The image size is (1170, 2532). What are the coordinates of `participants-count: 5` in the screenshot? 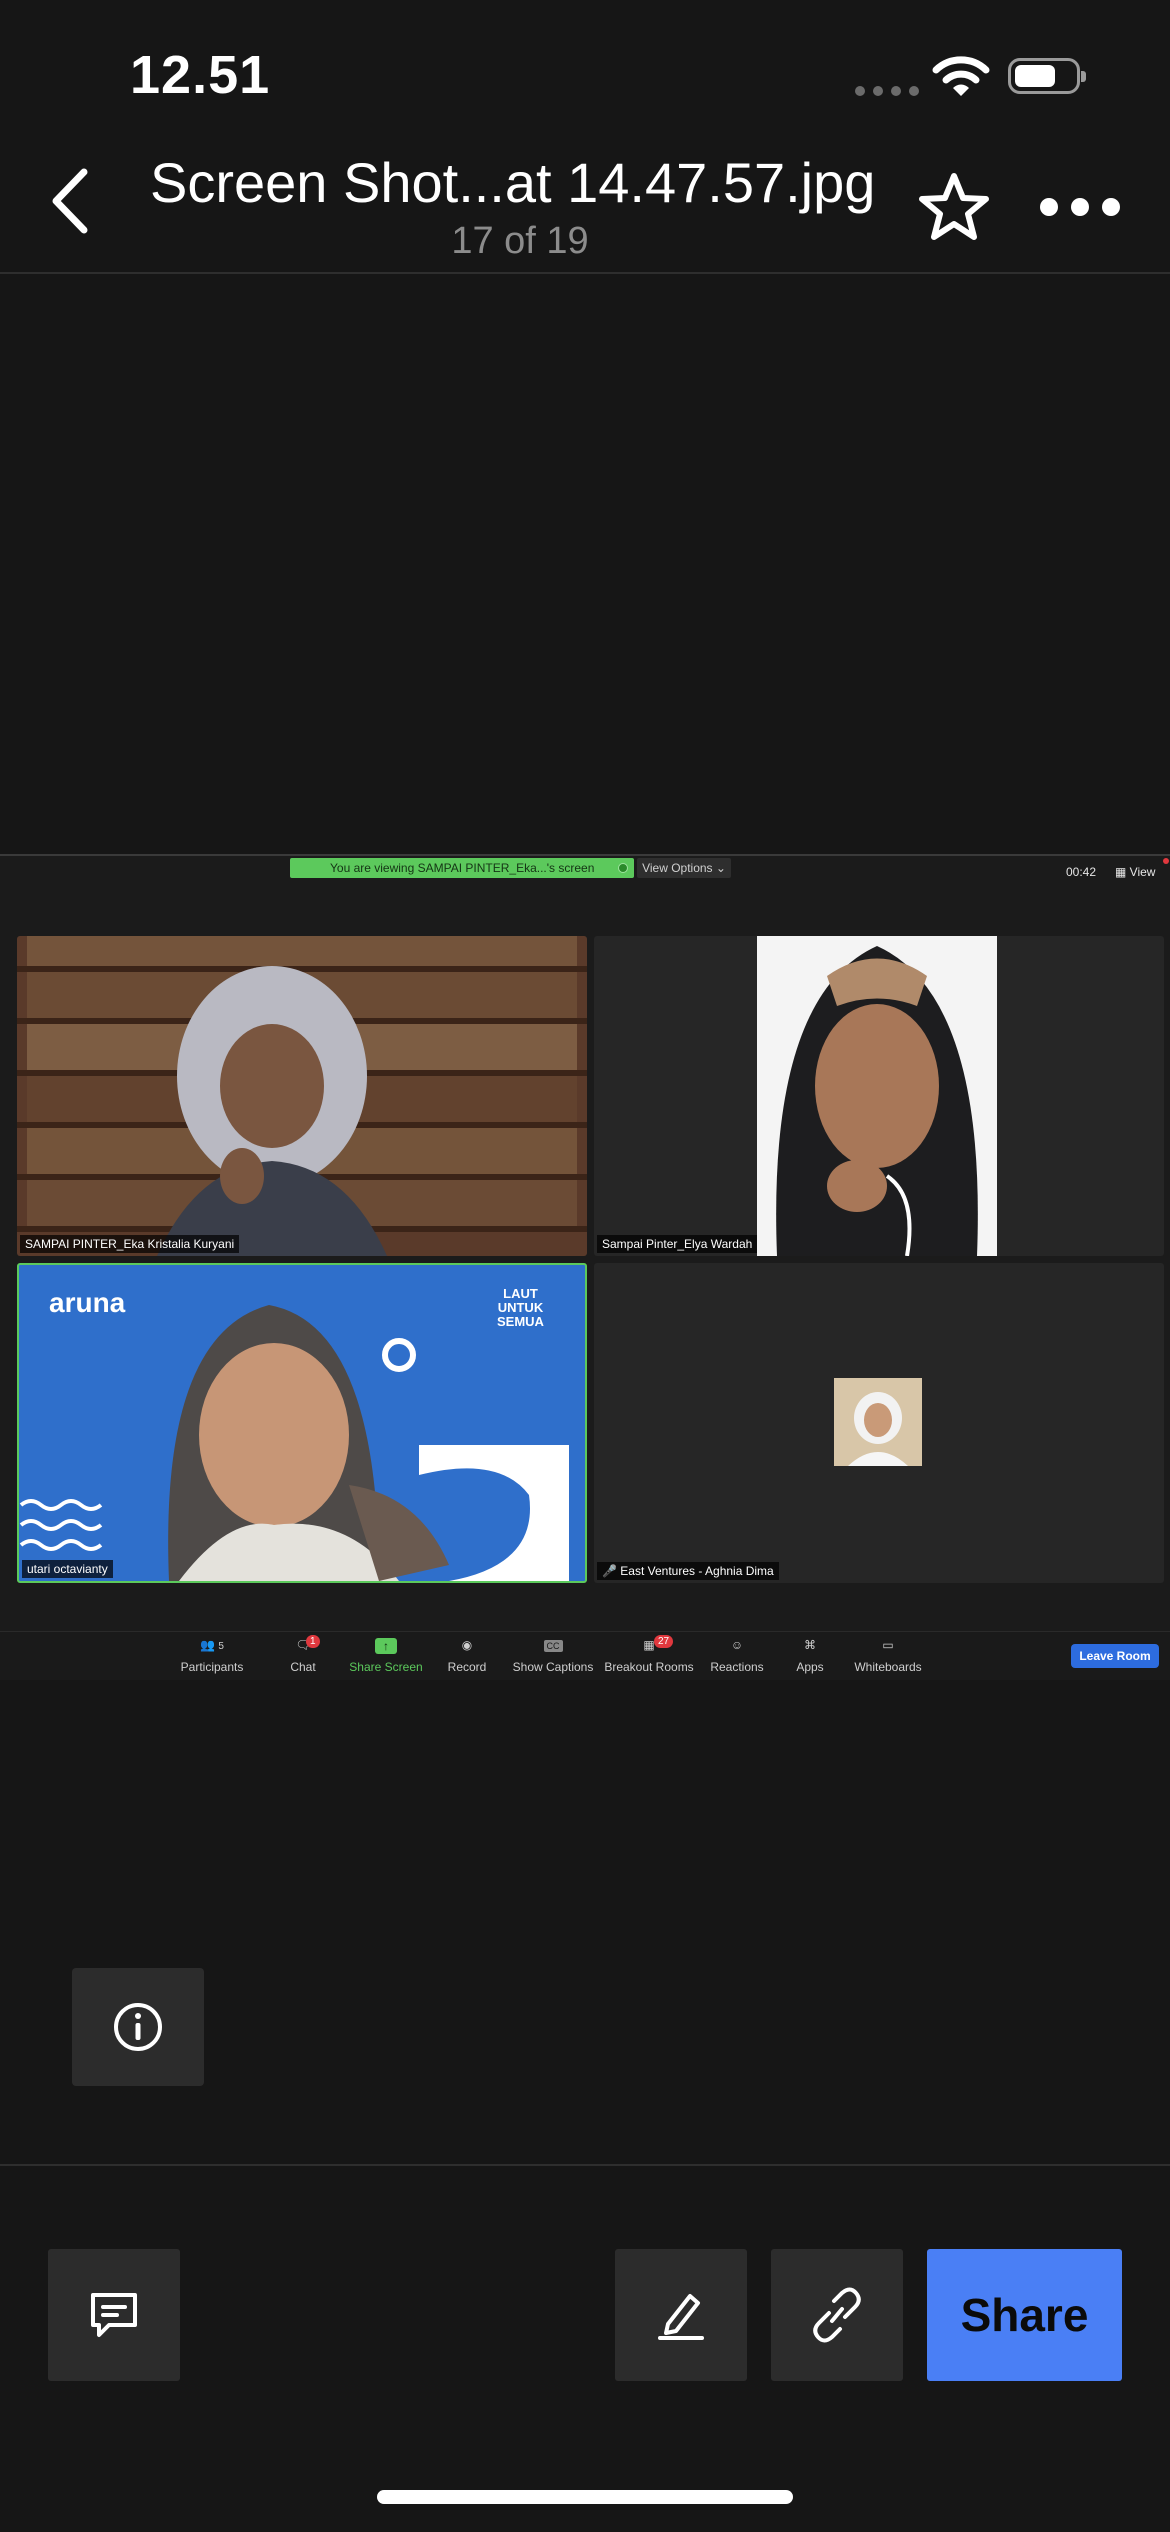 It's located at (221, 1646).